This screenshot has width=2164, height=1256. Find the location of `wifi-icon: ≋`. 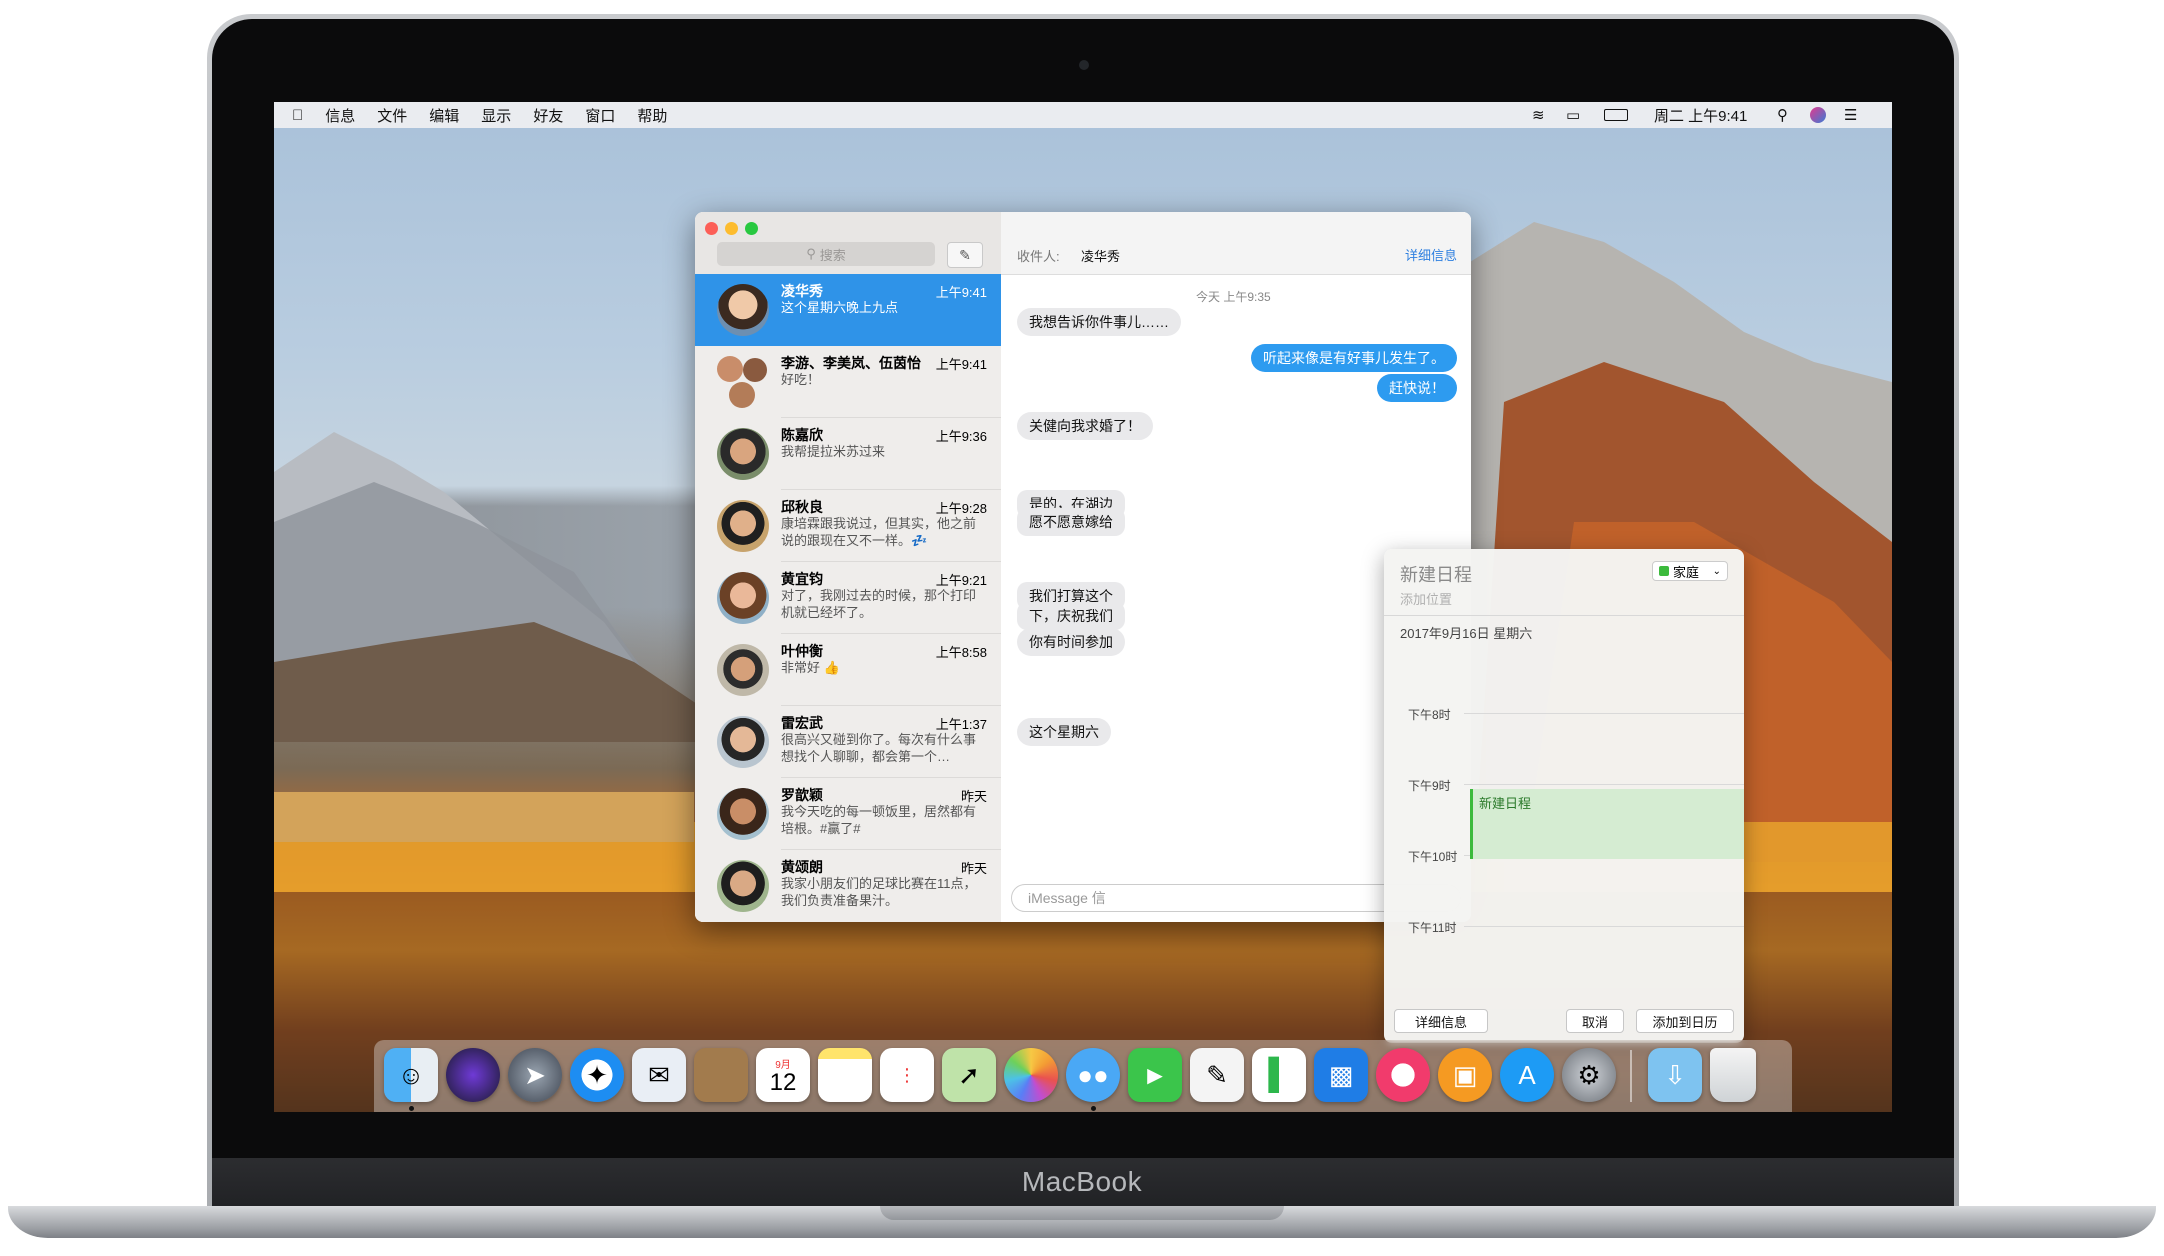

wifi-icon: ≋ is located at coordinates (1538, 115).